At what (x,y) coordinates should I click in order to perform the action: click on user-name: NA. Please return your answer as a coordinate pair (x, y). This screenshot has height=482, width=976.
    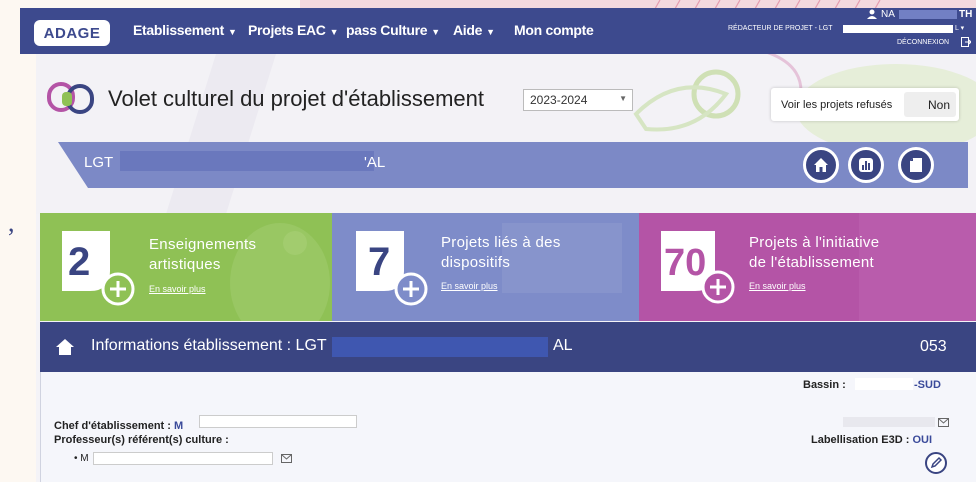
    Looking at the image, I should click on (888, 14).